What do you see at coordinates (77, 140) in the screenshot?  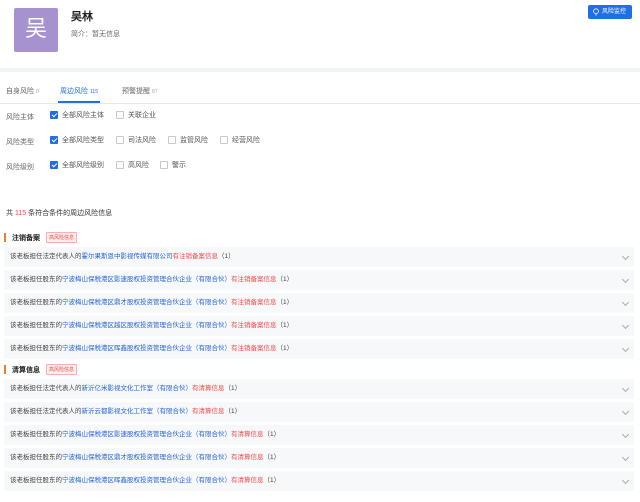 I see `checkbox-all-types: 全部风险类型` at bounding box center [77, 140].